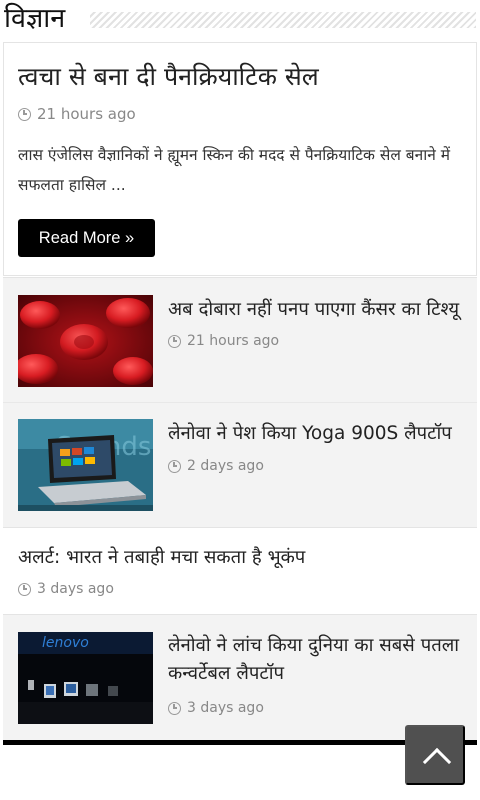 This screenshot has width=480, height=800. What do you see at coordinates (318, 434) in the screenshot?
I see `item-title: लेनोवा ने पेश किया Yoga 900S लैपटॉप` at bounding box center [318, 434].